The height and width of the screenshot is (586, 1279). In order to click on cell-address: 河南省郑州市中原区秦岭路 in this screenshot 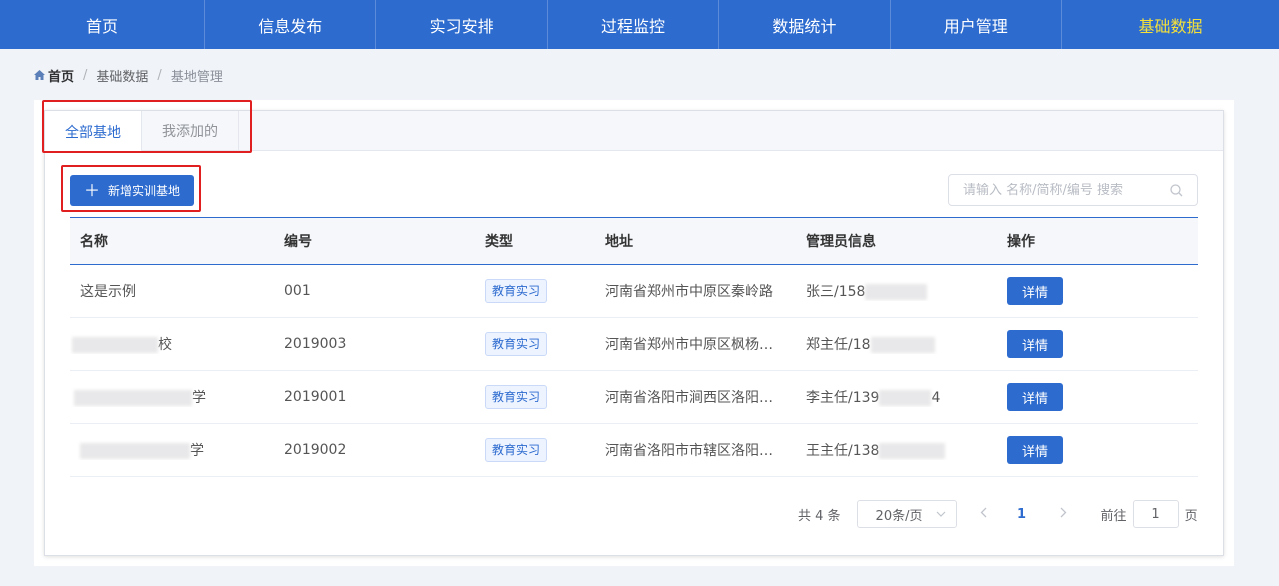, I will do `click(689, 292)`.